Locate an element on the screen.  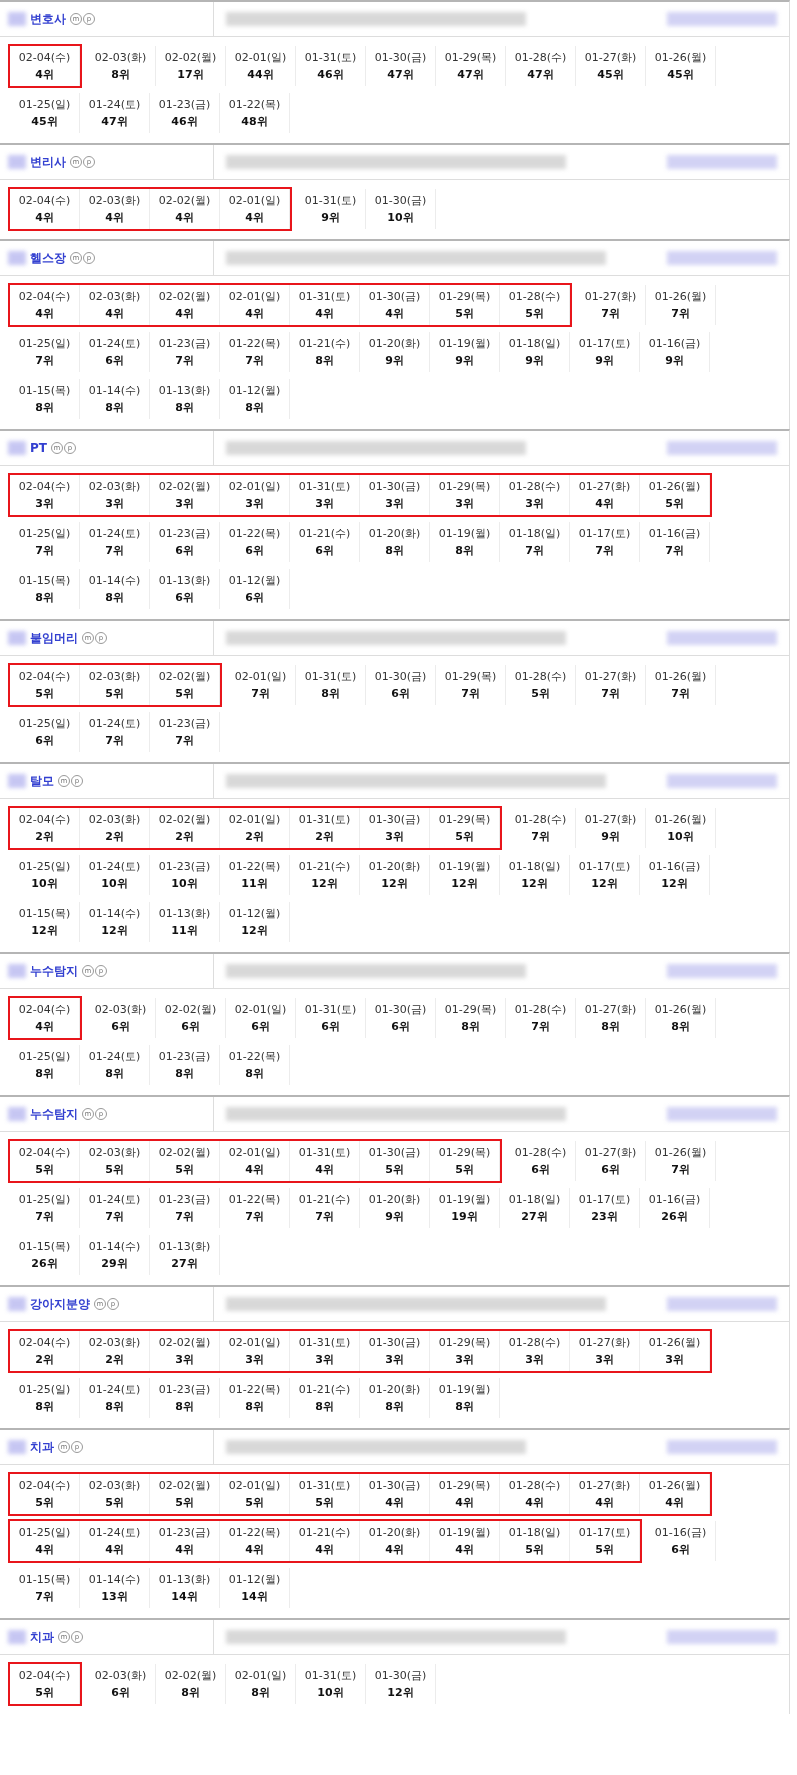
date-label: 01-13(화) is located at coordinates (184, 390).